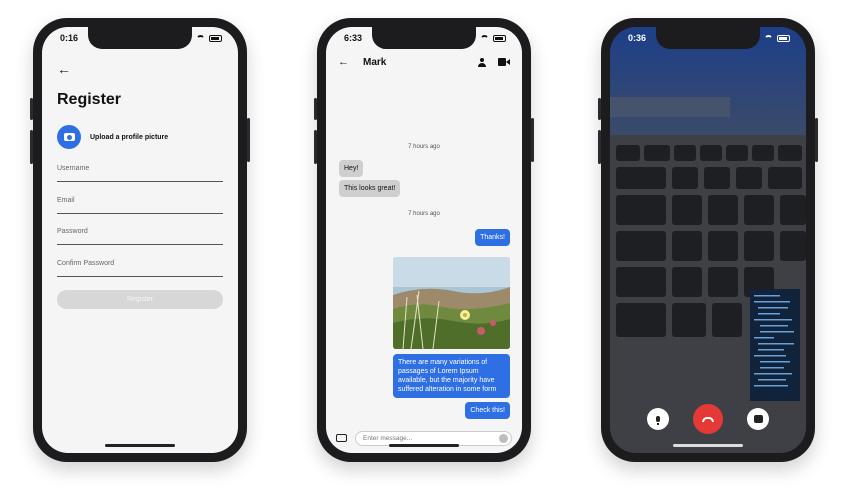 This screenshot has height=489, width=850. Describe the element at coordinates (504, 62) in the screenshot. I see `video-call-icon` at that location.